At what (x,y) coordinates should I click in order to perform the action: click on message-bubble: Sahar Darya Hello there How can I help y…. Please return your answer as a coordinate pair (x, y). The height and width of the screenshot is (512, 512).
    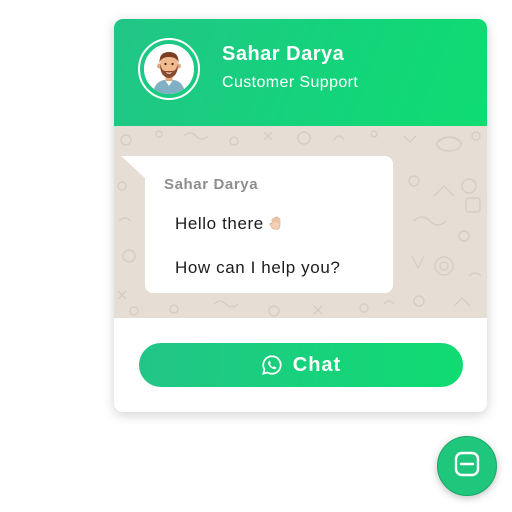
    Looking at the image, I should click on (269, 224).